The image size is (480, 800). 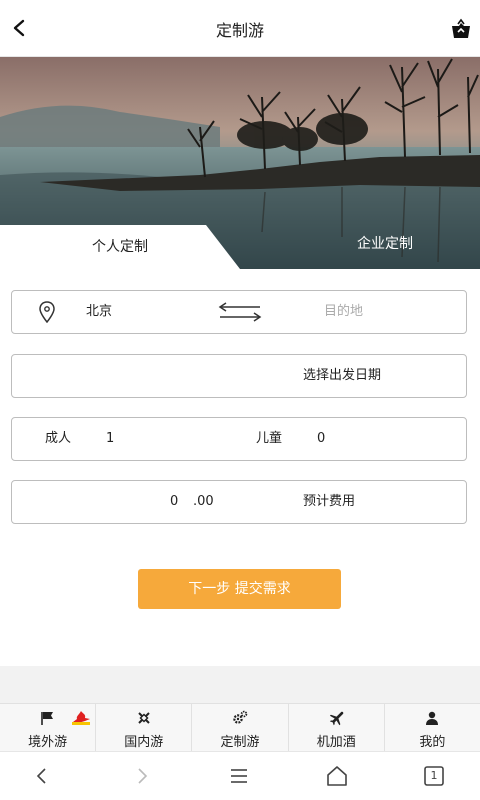 I want to click on tabbar-label-overseas: 境外游, so click(x=48, y=742).